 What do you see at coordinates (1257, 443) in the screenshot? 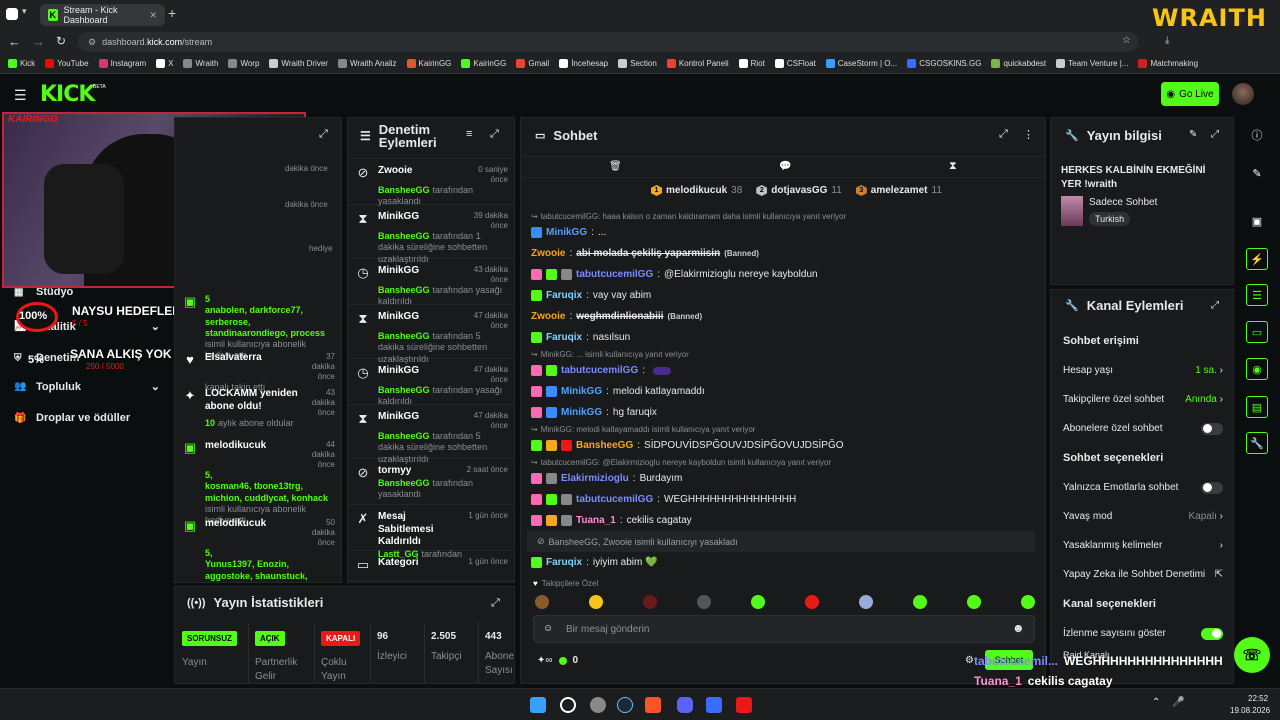
I see `wrench-icon: 🔧` at bounding box center [1257, 443].